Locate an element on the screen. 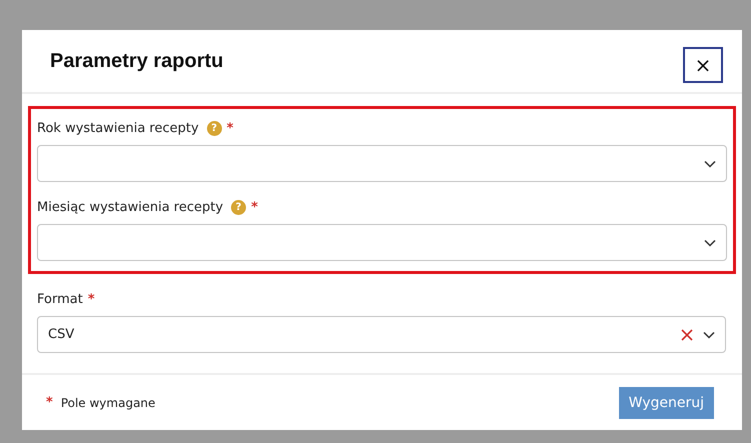 The height and width of the screenshot is (443, 751). required-legend: Pole wymagane is located at coordinates (108, 403).